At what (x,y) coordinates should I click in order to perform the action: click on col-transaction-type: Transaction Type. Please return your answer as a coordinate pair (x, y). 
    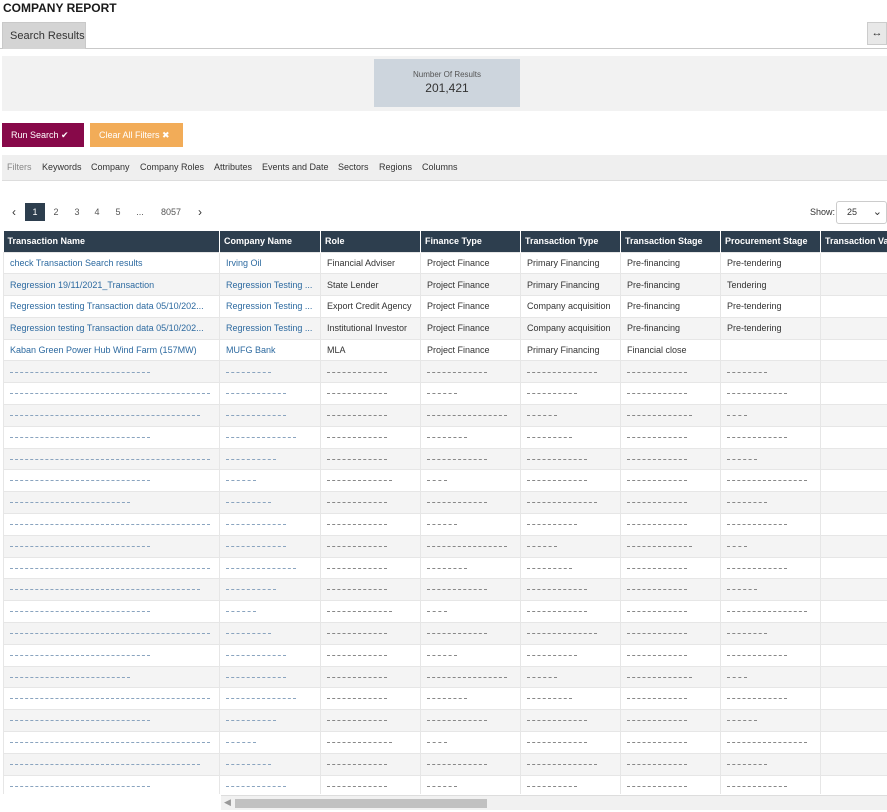
    Looking at the image, I should click on (570, 241).